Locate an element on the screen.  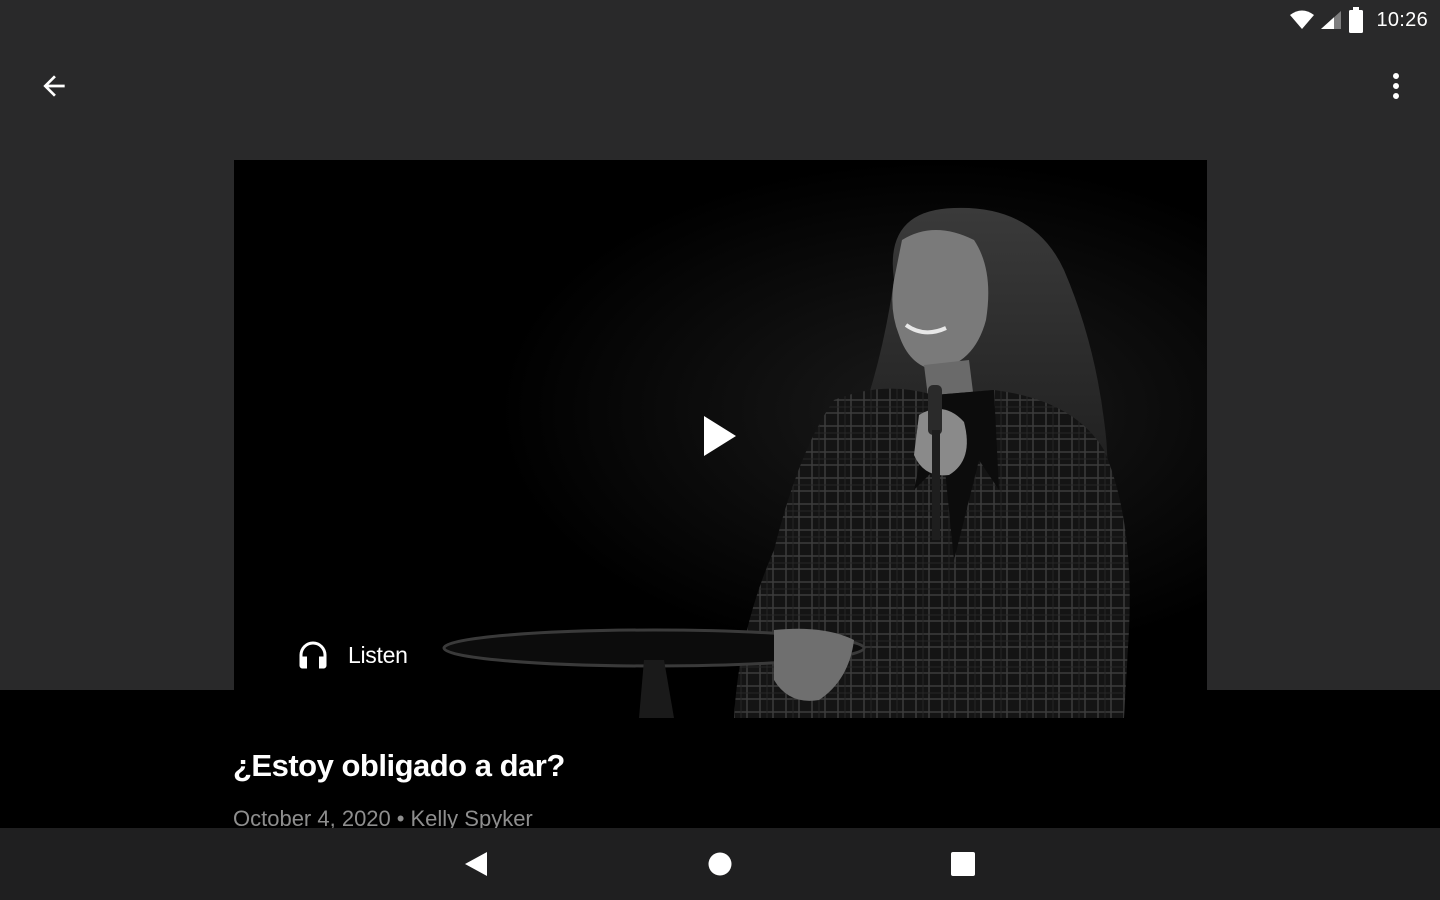
nav-recents-button is located at coordinates (963, 864).